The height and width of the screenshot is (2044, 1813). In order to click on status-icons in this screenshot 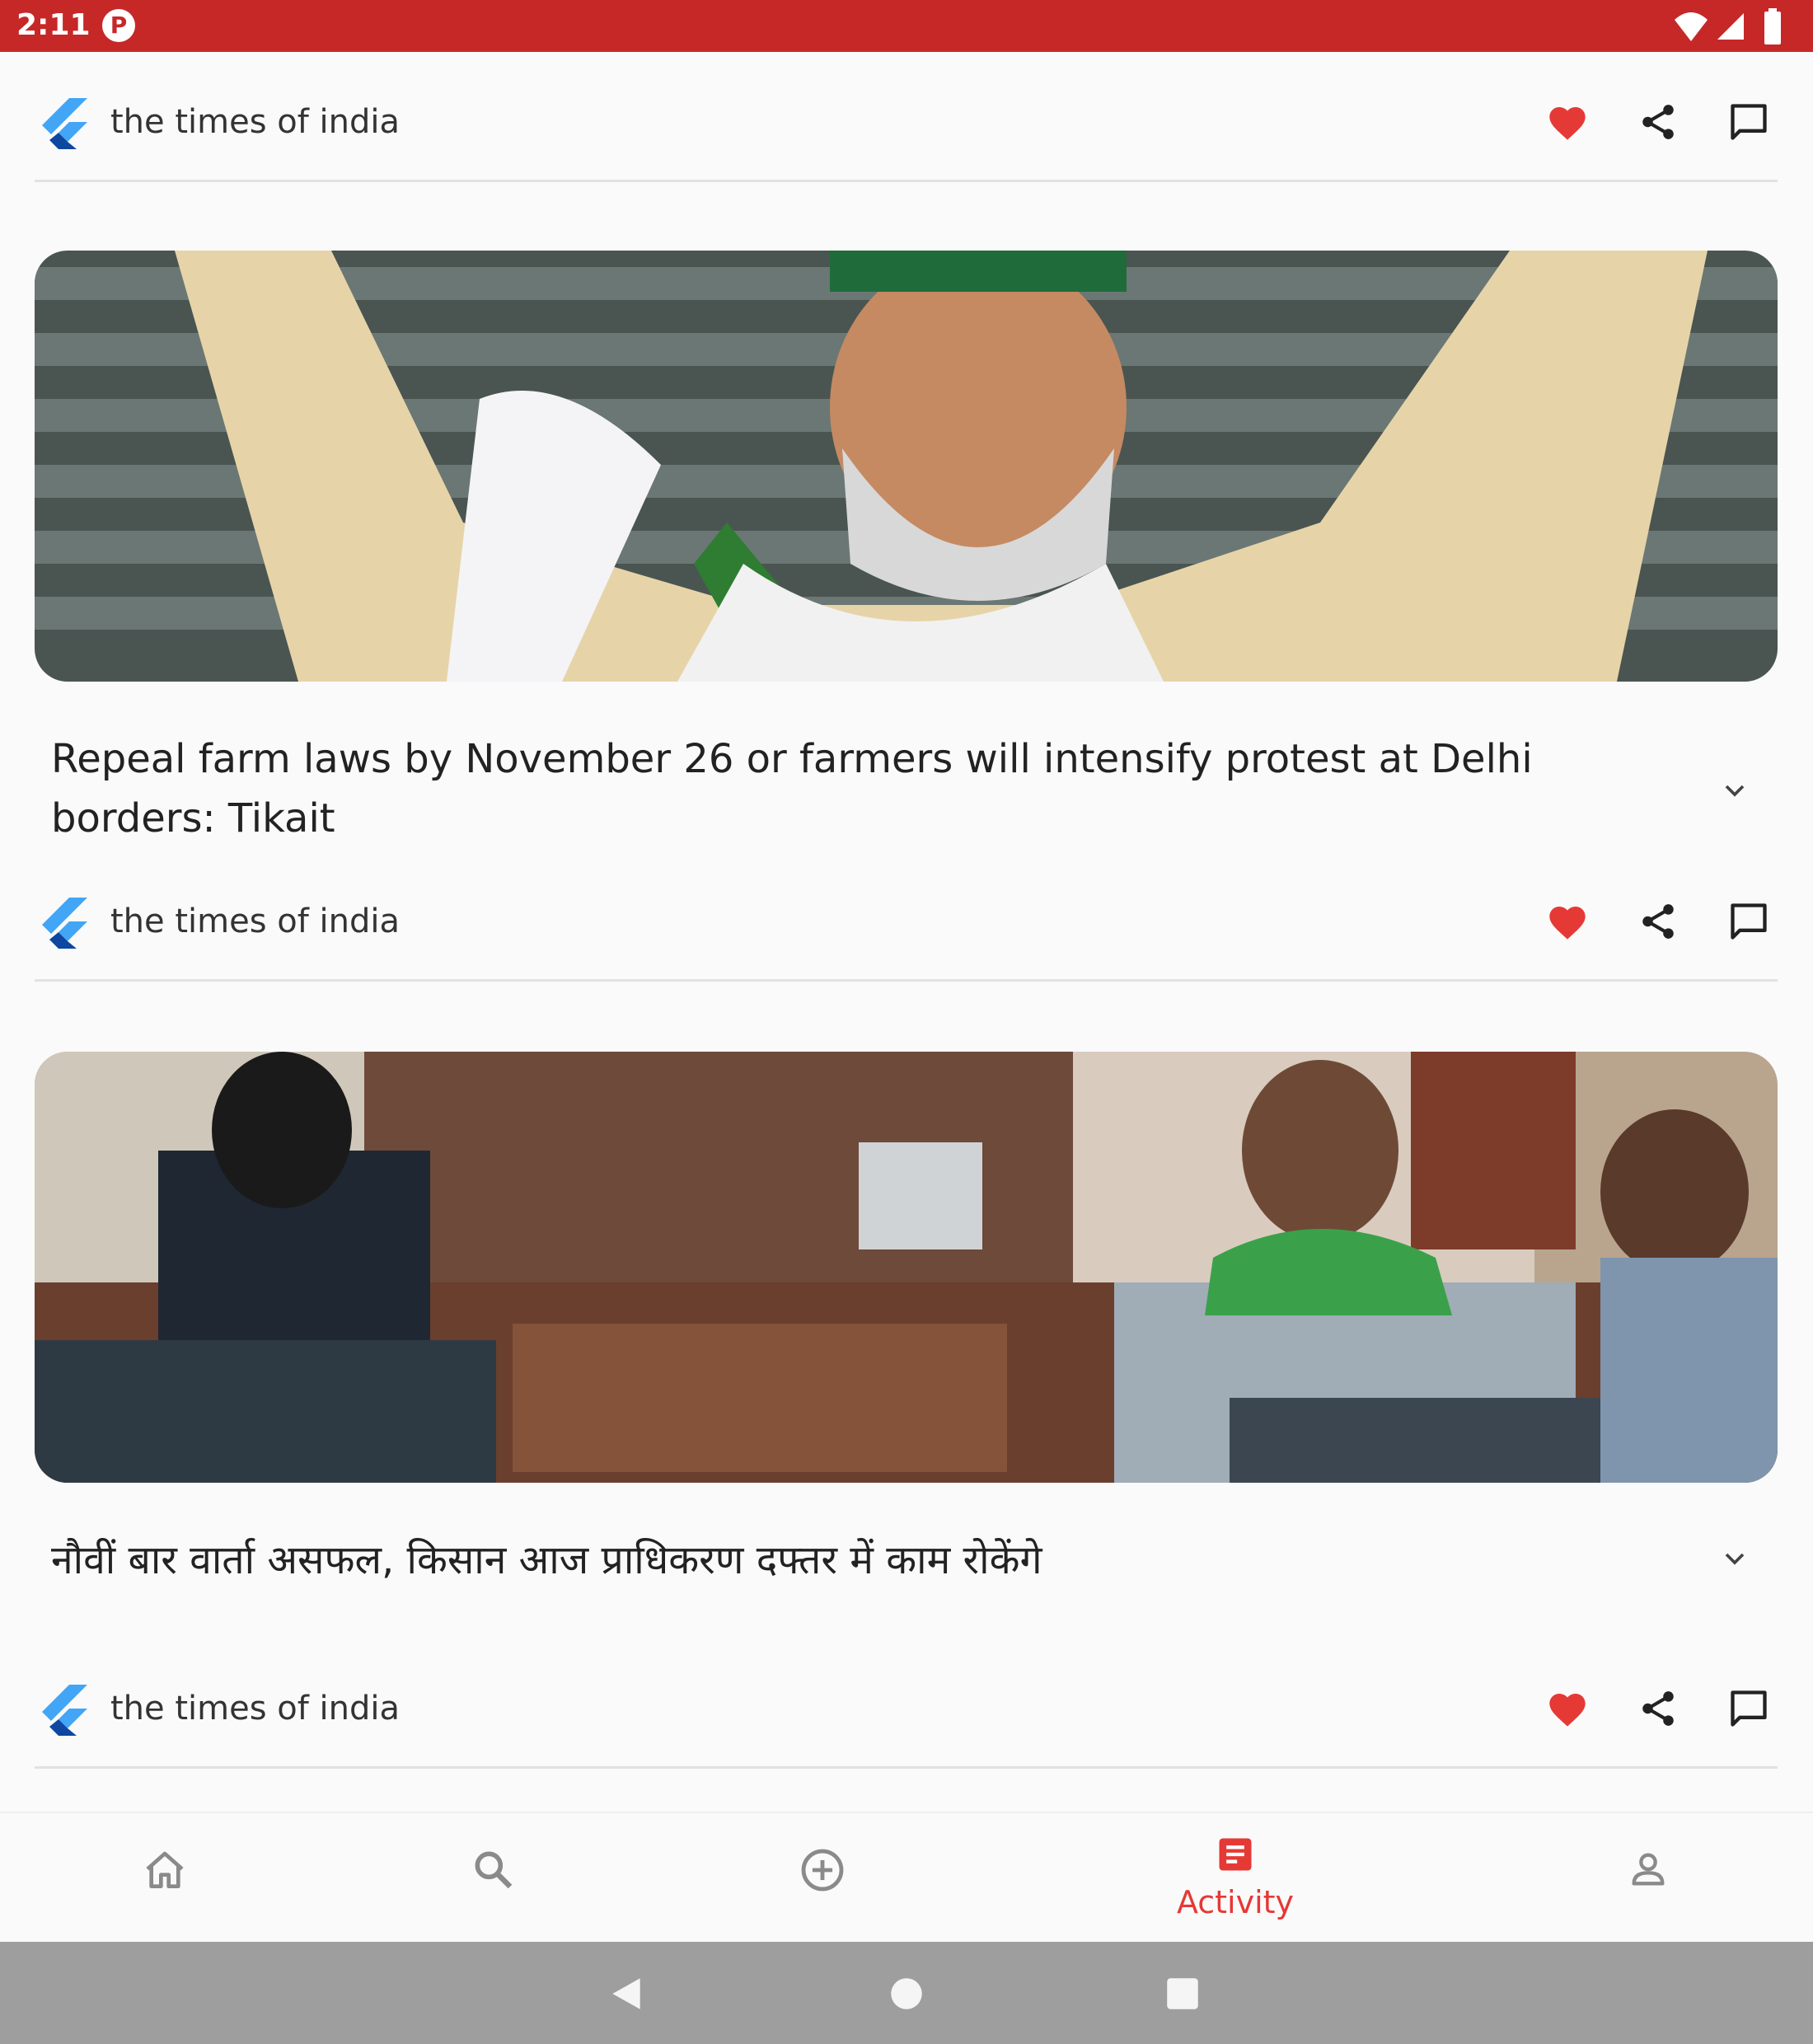, I will do `click(1735, 26)`.